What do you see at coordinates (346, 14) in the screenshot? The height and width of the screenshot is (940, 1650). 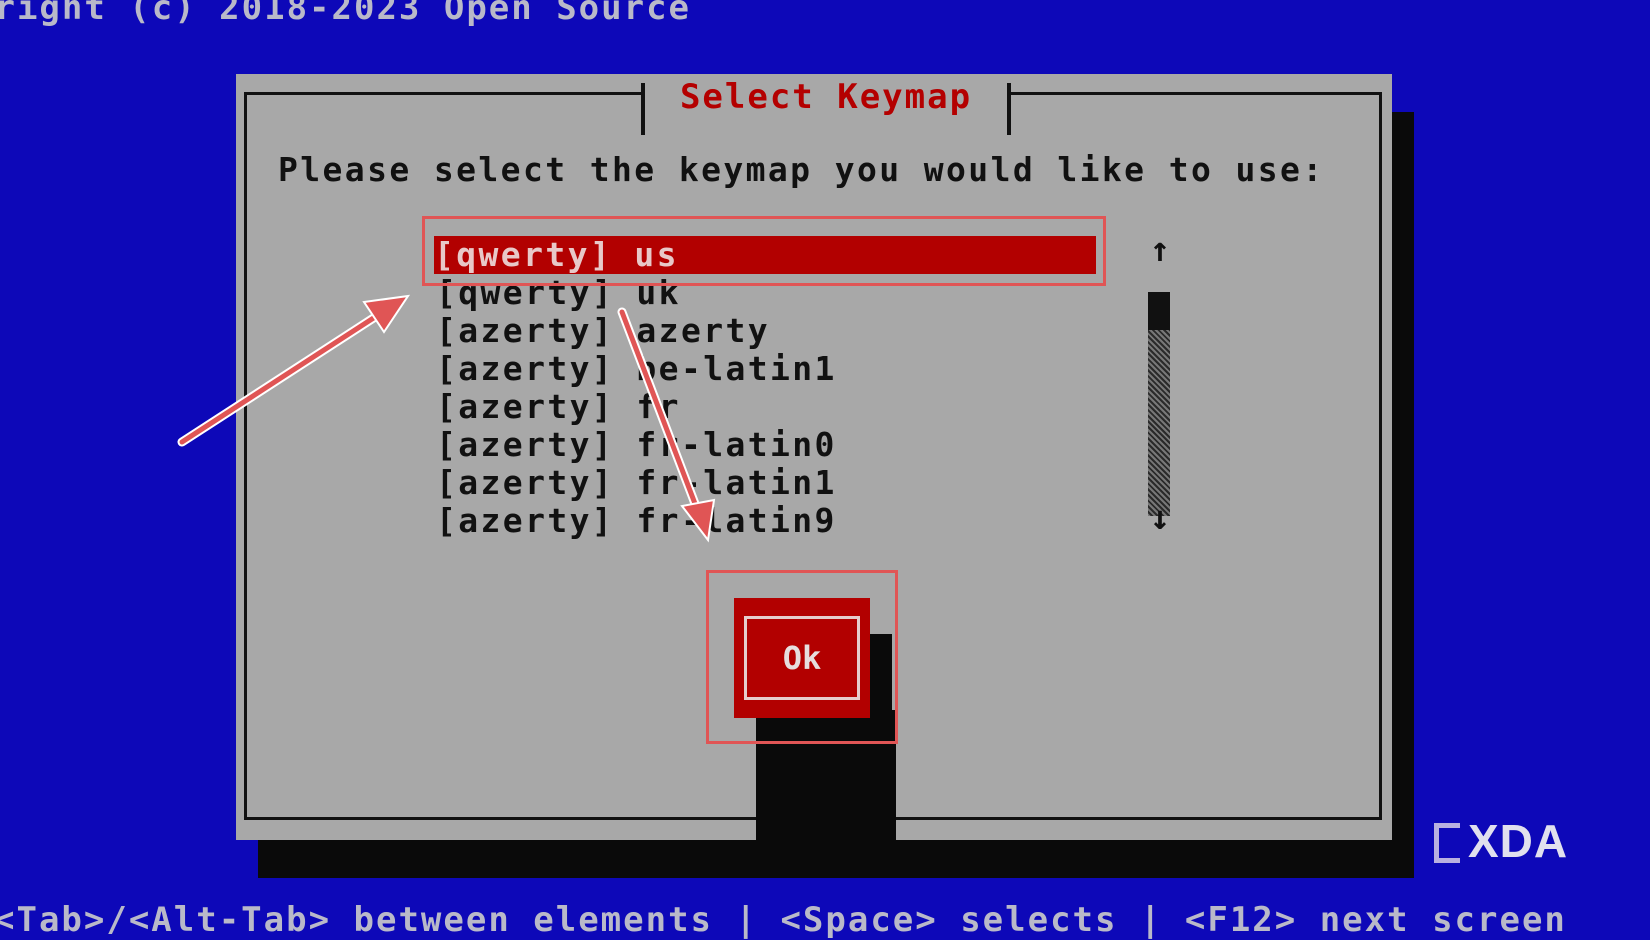 I see `terminal-top-line: yright (c) 2018-2023 Open Source` at bounding box center [346, 14].